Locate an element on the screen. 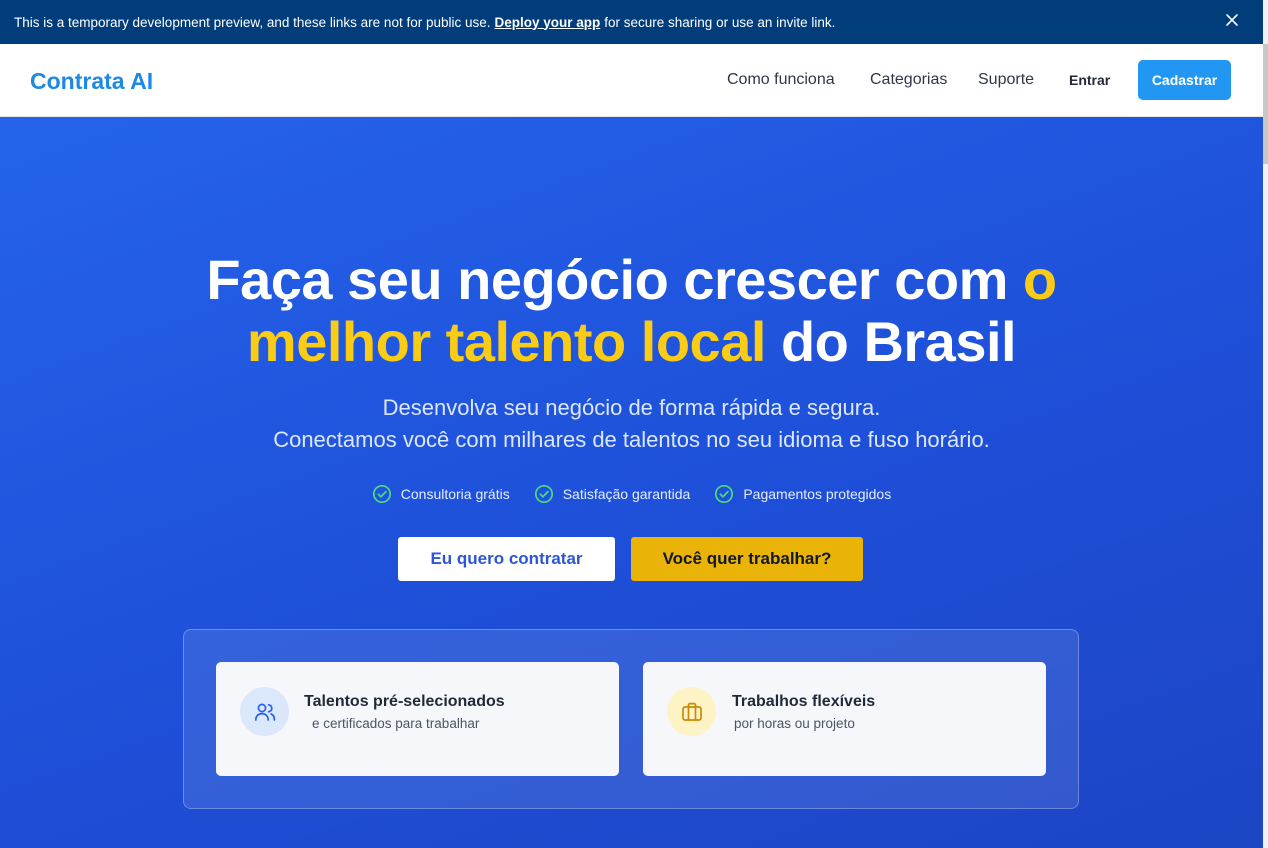  card-description: por horas ou projeto is located at coordinates (794, 723).